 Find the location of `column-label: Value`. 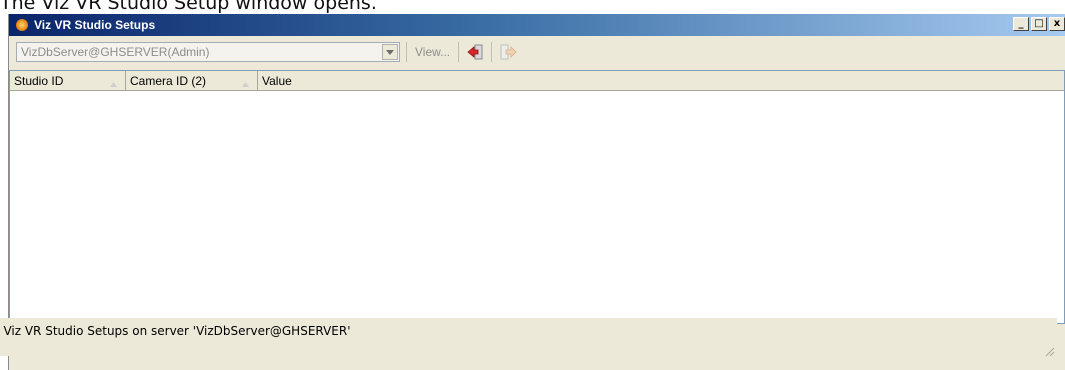

column-label: Value is located at coordinates (277, 80).